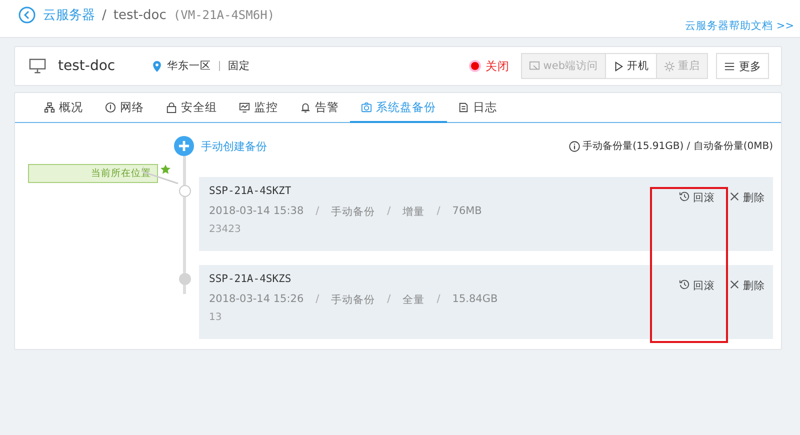 The height and width of the screenshot is (435, 800). I want to click on document-icon, so click(463, 107).